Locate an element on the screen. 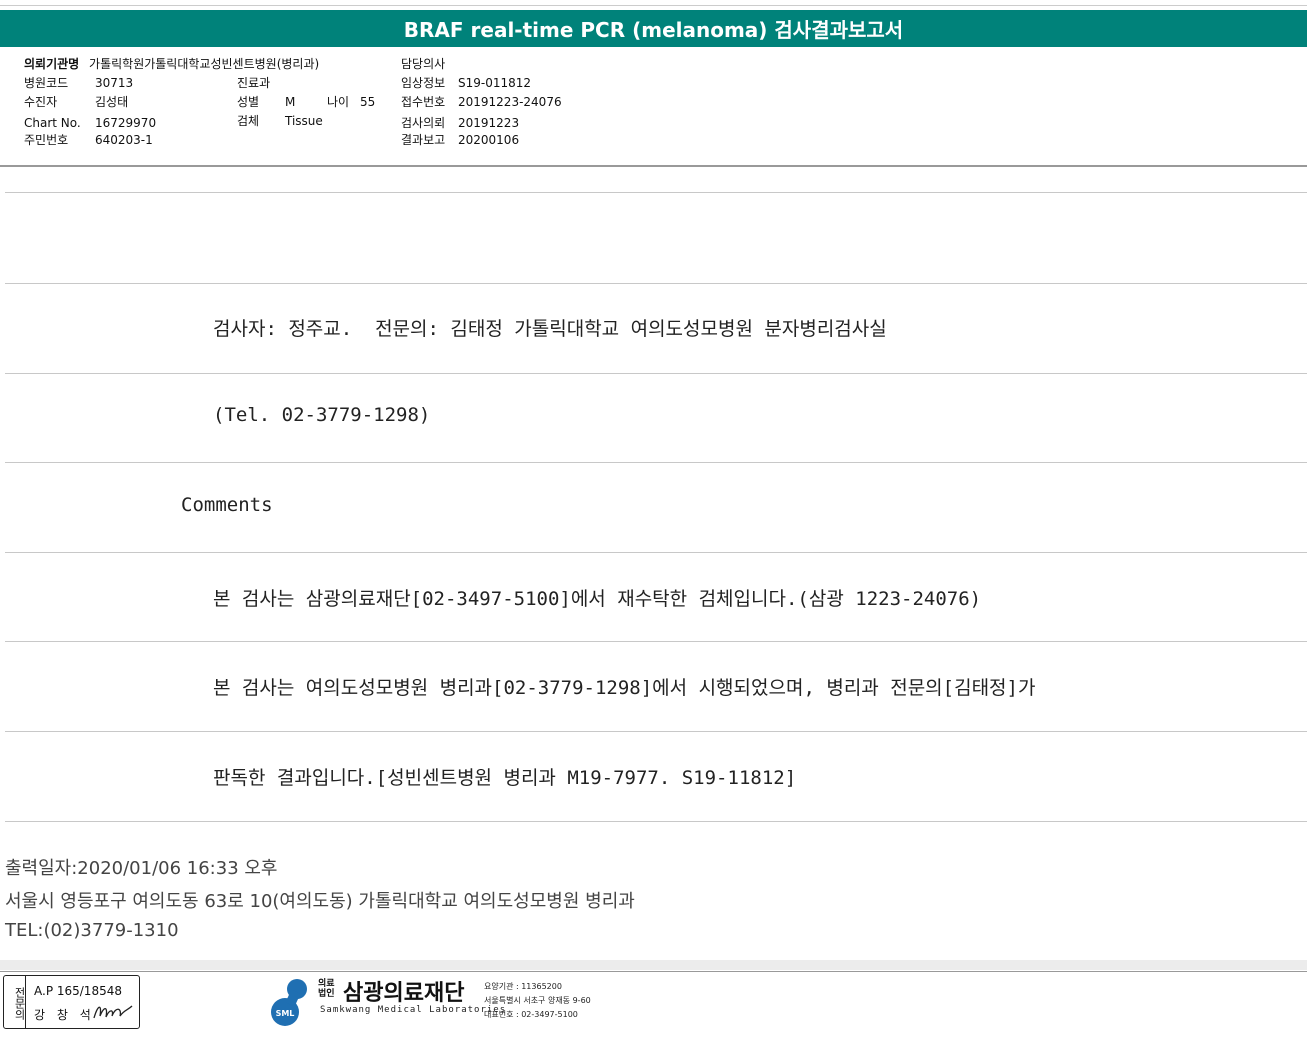 The height and width of the screenshot is (1040, 1307). samkwang-logo-icon: SML is located at coordinates (289, 1002).